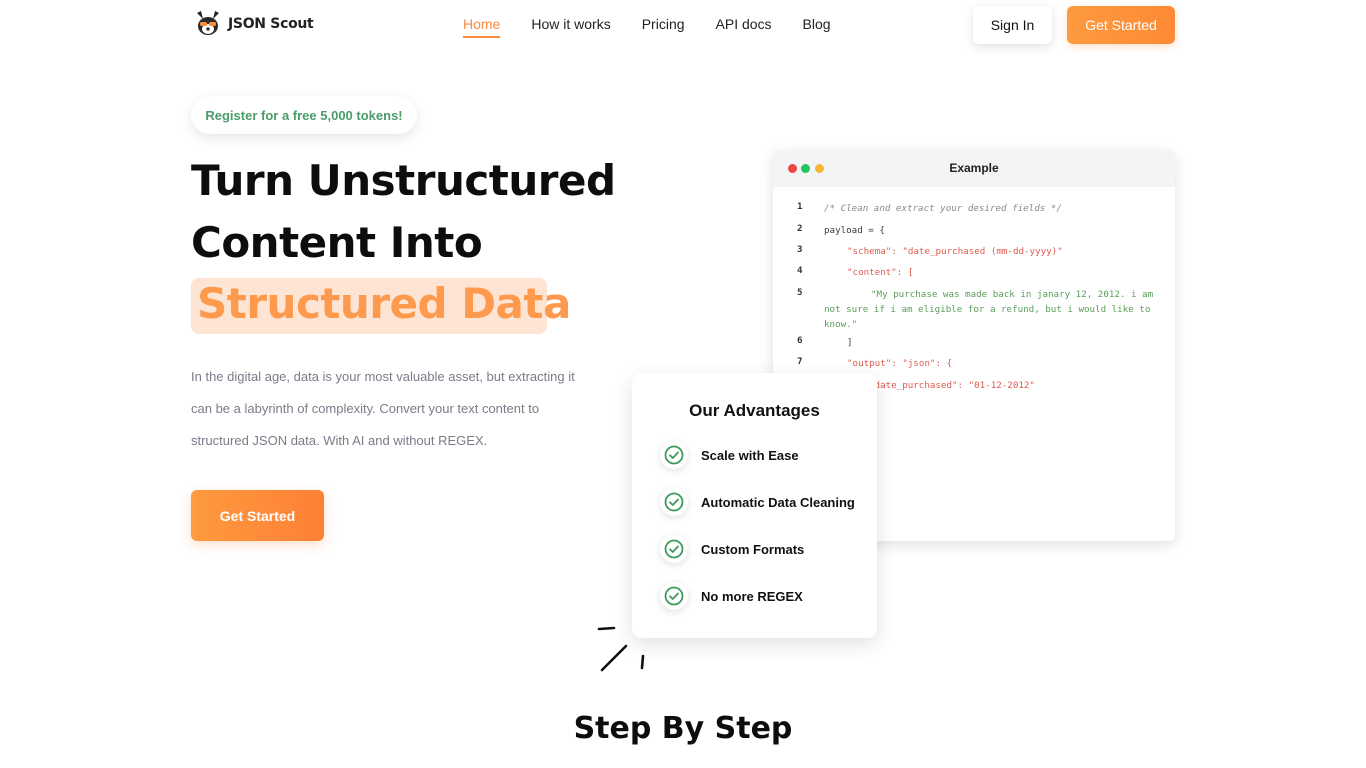 The image size is (1366, 768). Describe the element at coordinates (683, 728) in the screenshot. I see `step-by-step-heading: Step By Step` at that location.